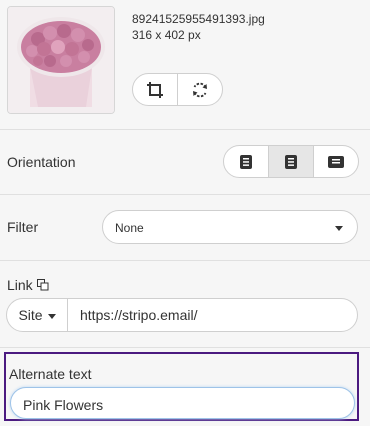 The image size is (370, 426). What do you see at coordinates (20, 285) in the screenshot?
I see `link-label: Link` at bounding box center [20, 285].